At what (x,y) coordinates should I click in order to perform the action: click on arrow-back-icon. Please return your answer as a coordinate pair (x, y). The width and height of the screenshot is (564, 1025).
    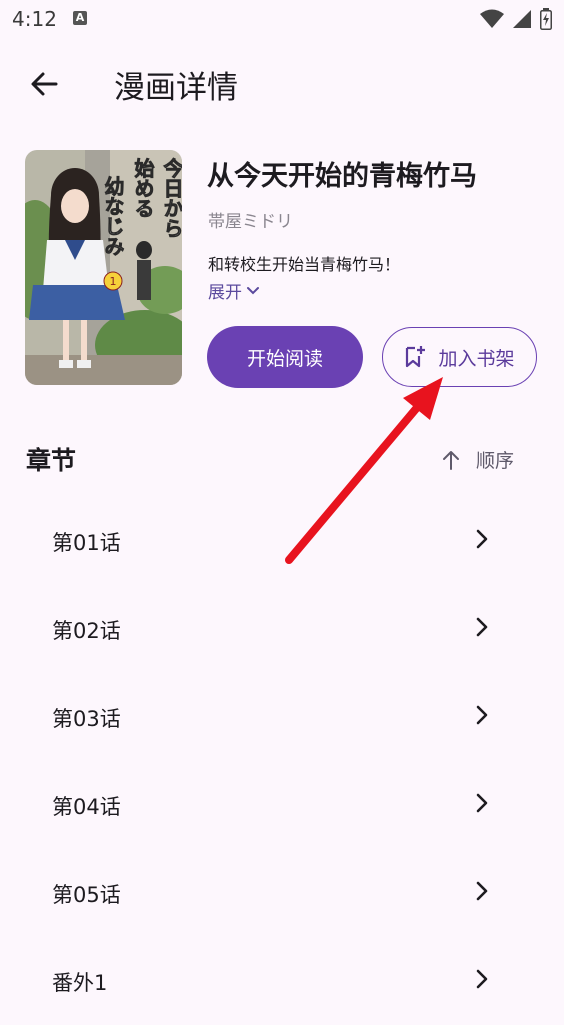
    Looking at the image, I should click on (44, 84).